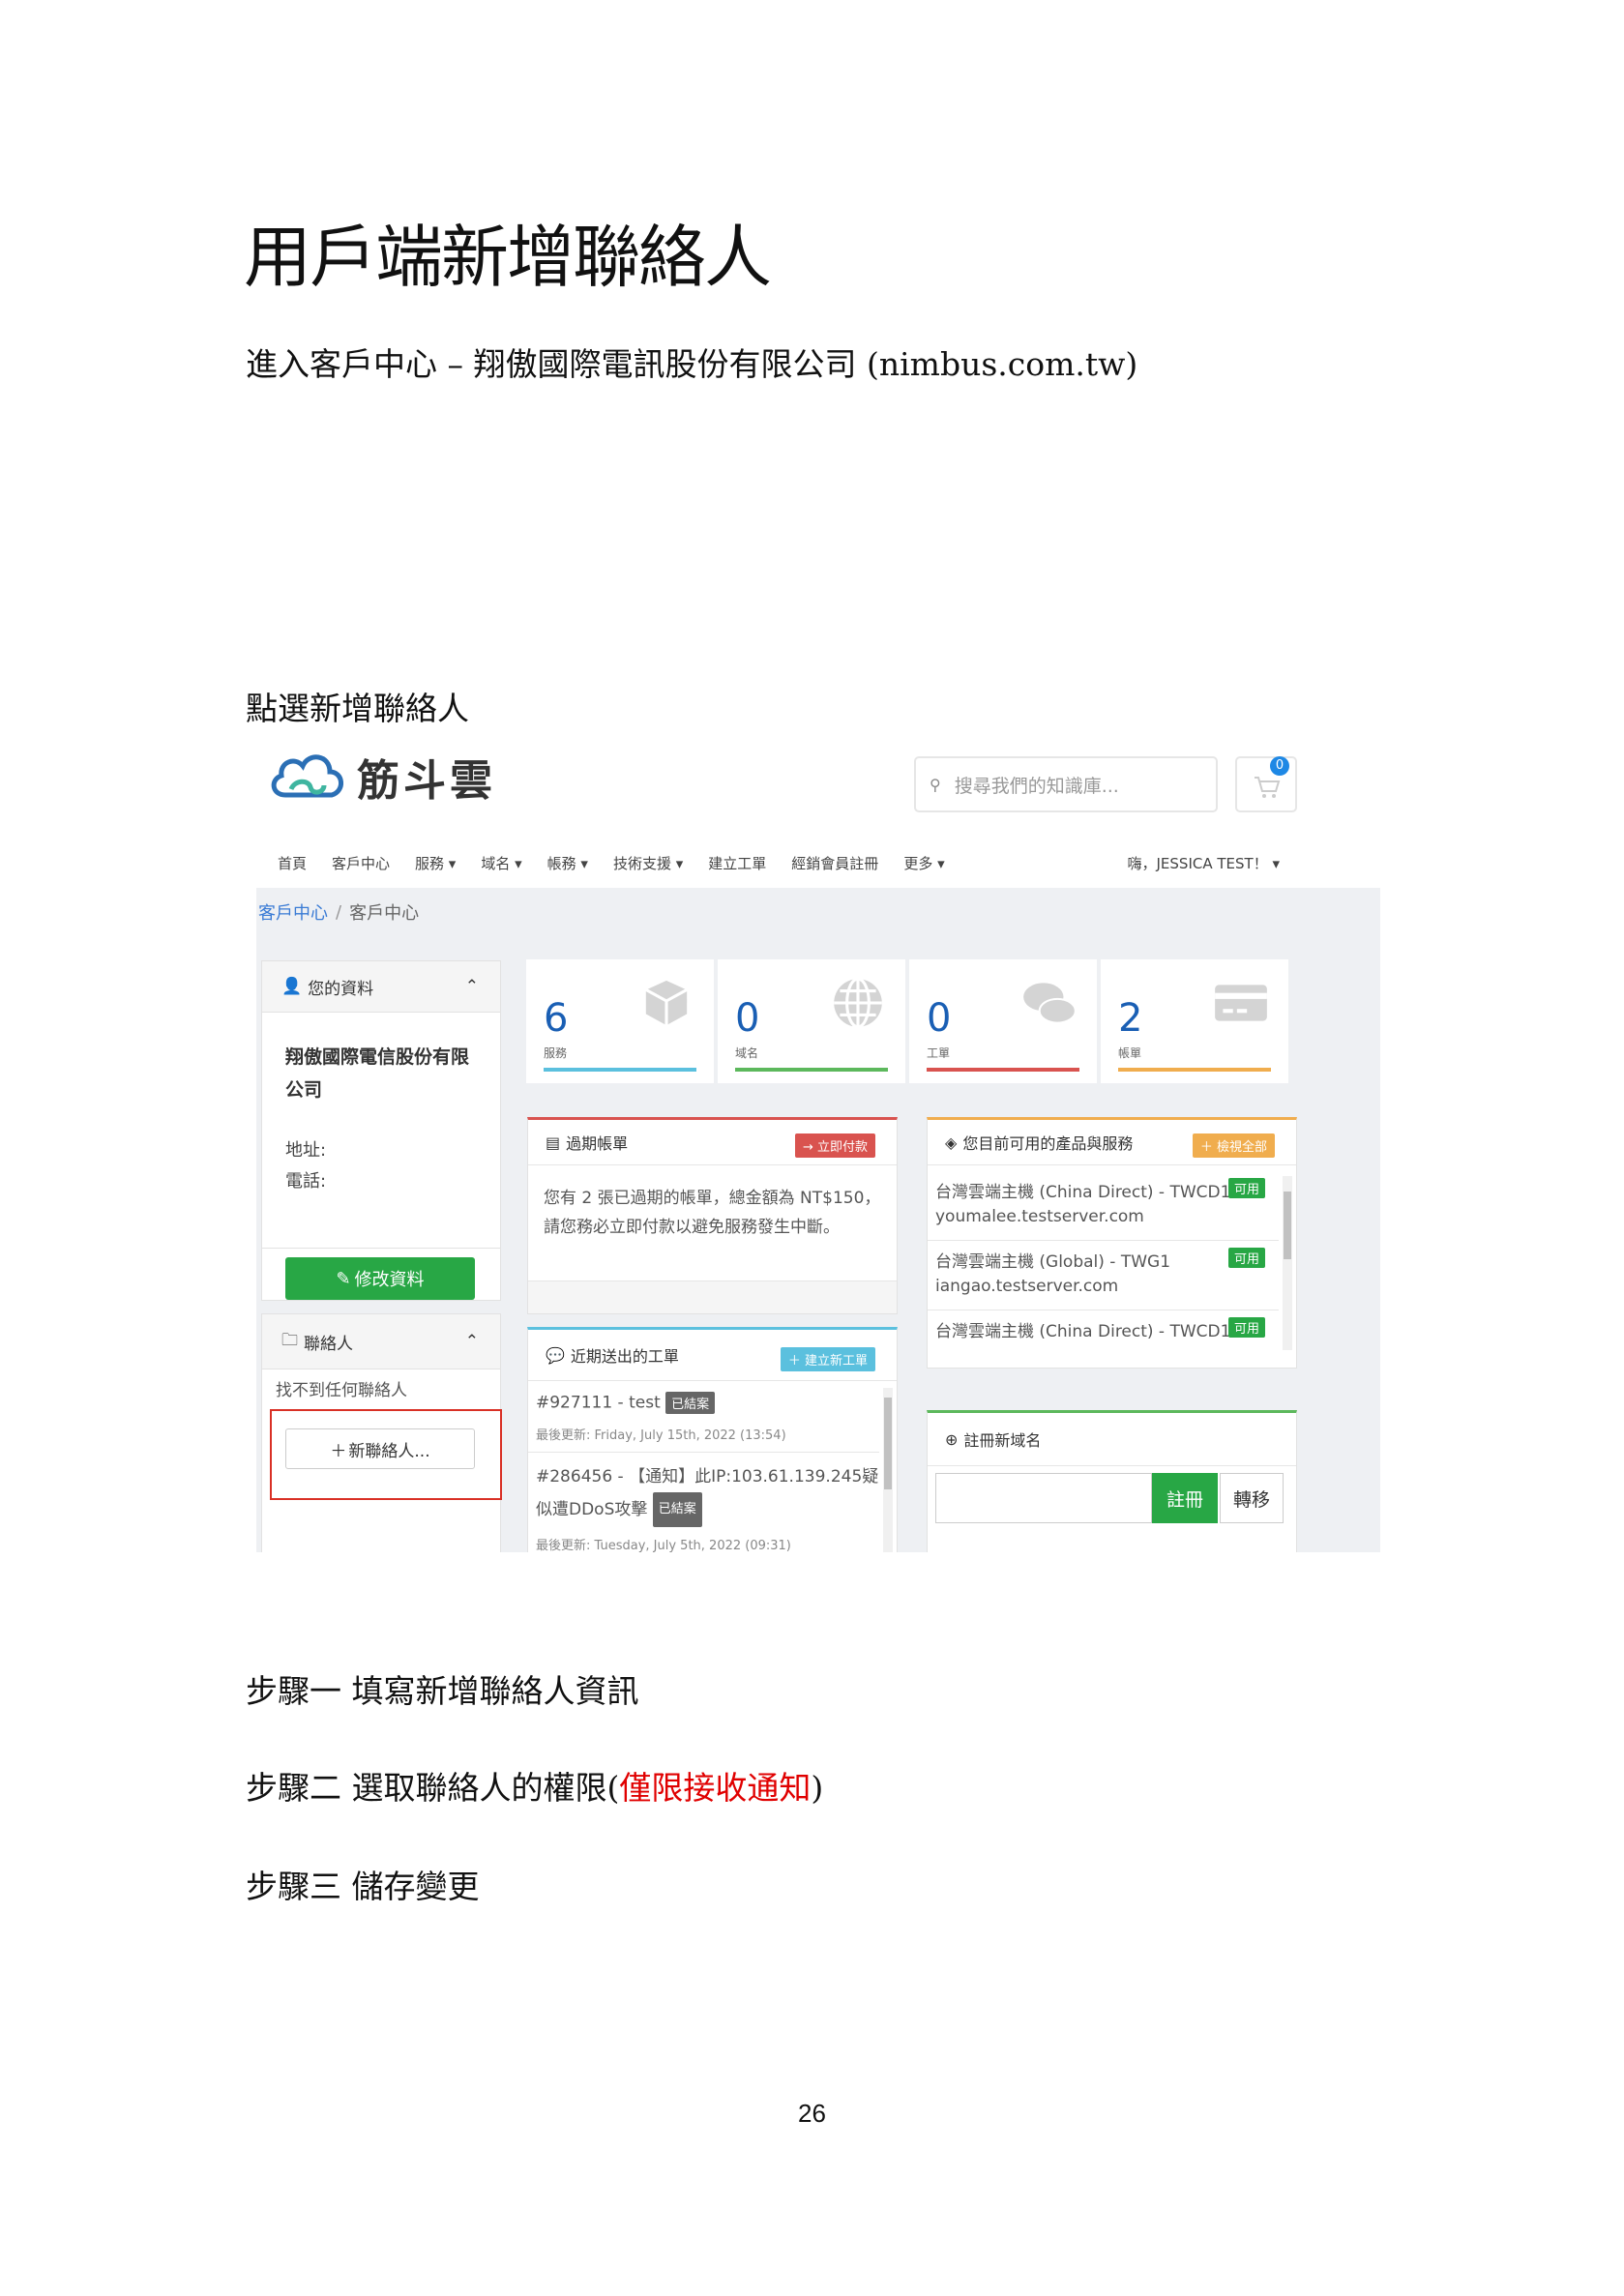 Image resolution: width=1624 pixels, height=2296 pixels. Describe the element at coordinates (842, 1147) in the screenshot. I see `pay-now-label: 立即付款` at that location.